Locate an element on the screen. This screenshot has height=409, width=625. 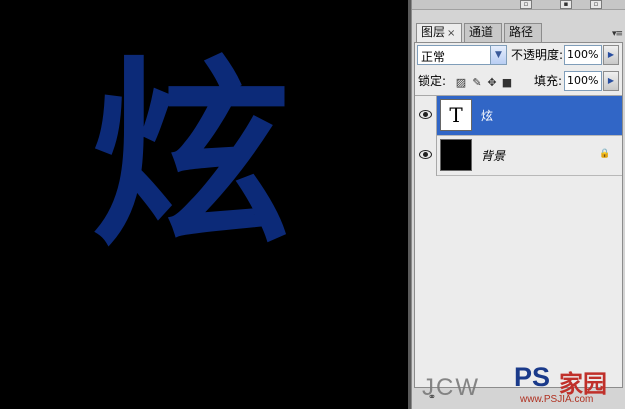
opacity-input: 100% is located at coordinates (583, 55).